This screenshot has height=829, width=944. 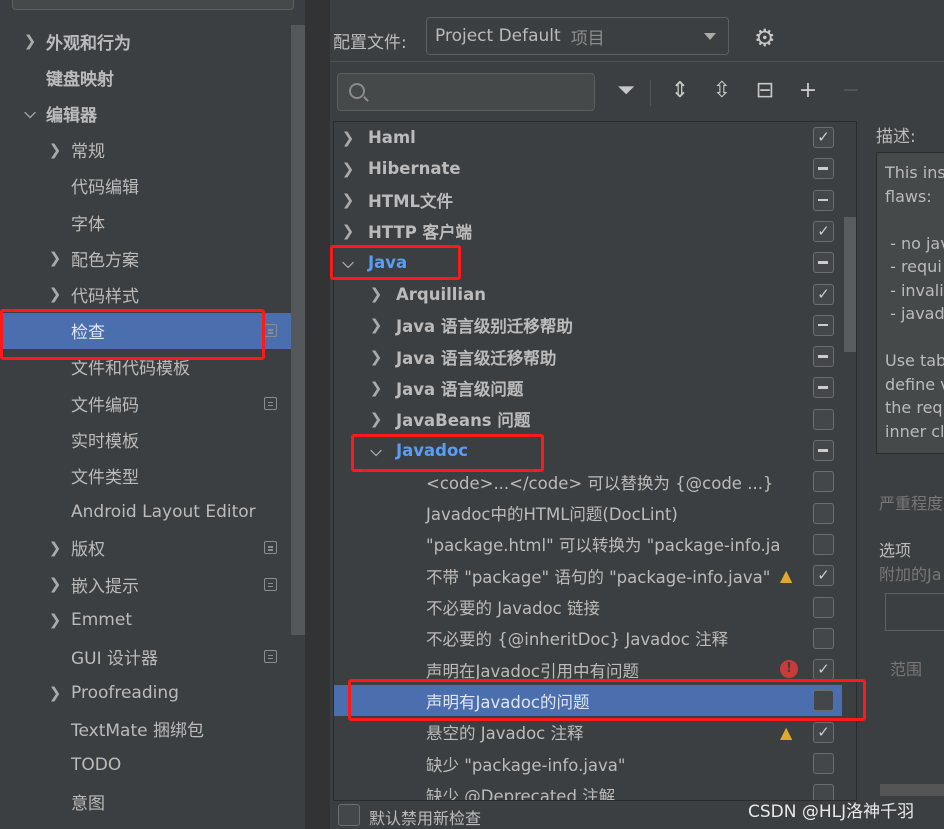 What do you see at coordinates (145, 222) in the screenshot?
I see `sidebar-item: 字体` at bounding box center [145, 222].